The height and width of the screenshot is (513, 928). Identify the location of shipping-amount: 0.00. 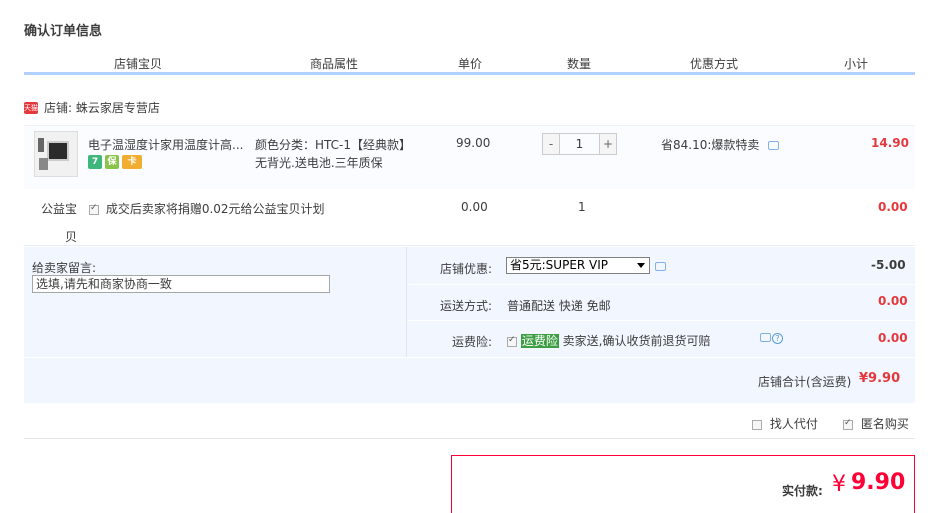
(893, 301).